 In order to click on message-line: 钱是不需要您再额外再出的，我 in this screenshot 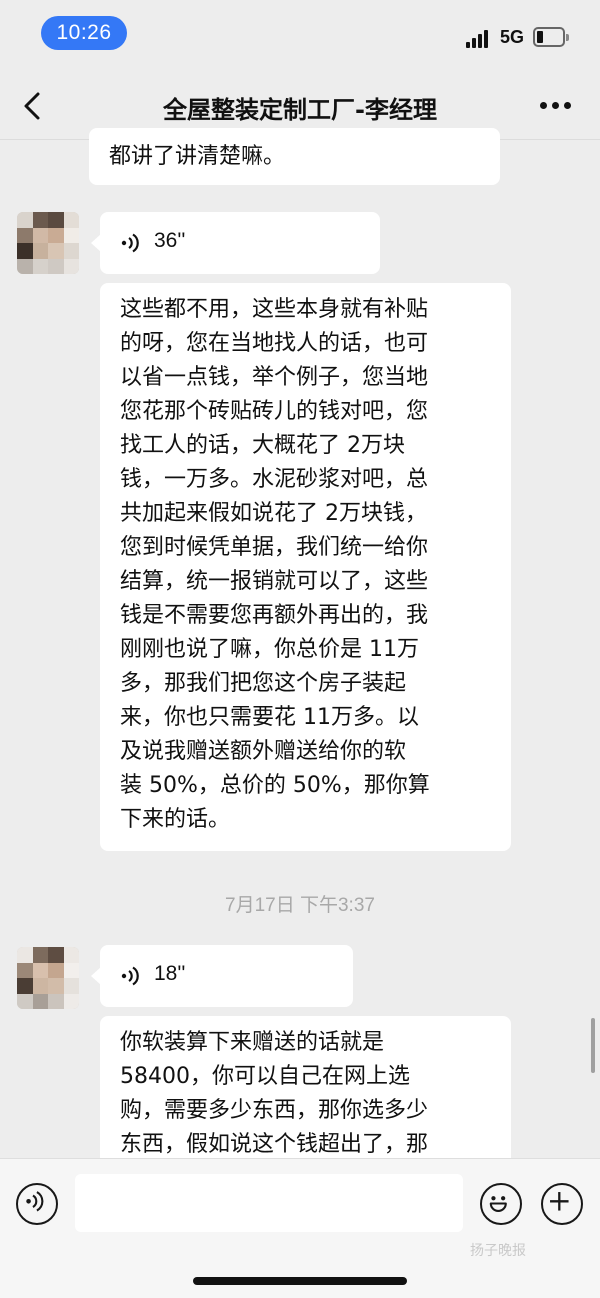, I will do `click(274, 615)`.